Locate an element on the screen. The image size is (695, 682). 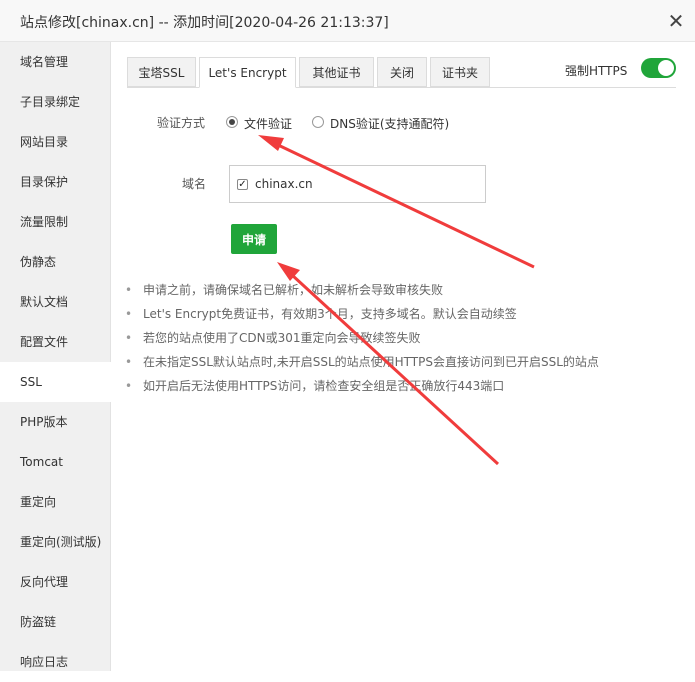
domain-checkbox: ✓ is located at coordinates (242, 184).